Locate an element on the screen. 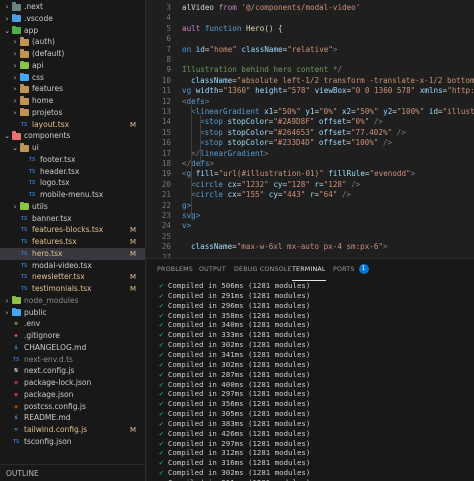 The image size is (474, 481). file-testimonials-tsx: TS testimonials.tsx M is located at coordinates (72, 289).